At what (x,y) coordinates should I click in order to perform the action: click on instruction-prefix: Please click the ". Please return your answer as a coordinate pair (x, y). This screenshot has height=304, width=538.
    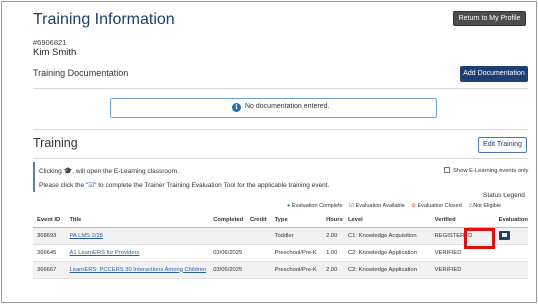
    Looking at the image, I should click on (64, 185).